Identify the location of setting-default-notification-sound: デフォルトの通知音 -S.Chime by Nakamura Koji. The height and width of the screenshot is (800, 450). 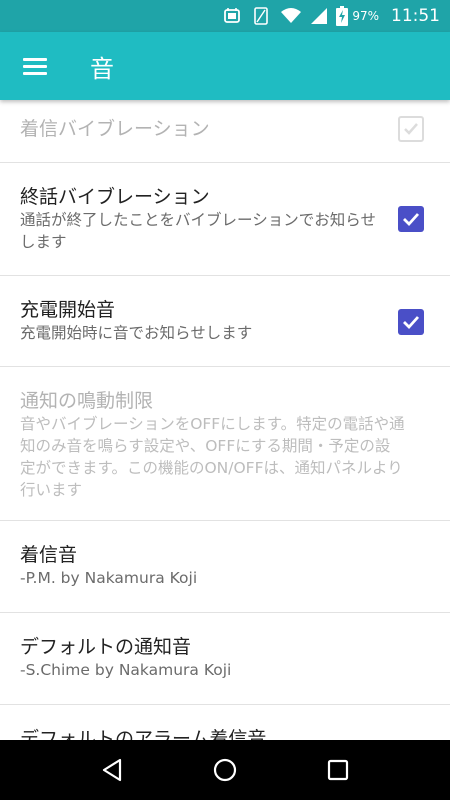
(225, 659).